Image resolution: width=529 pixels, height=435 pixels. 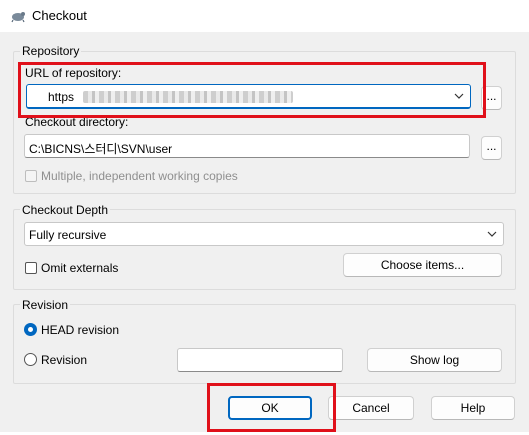 I want to click on repository-group-label: Repository, so click(x=51, y=51).